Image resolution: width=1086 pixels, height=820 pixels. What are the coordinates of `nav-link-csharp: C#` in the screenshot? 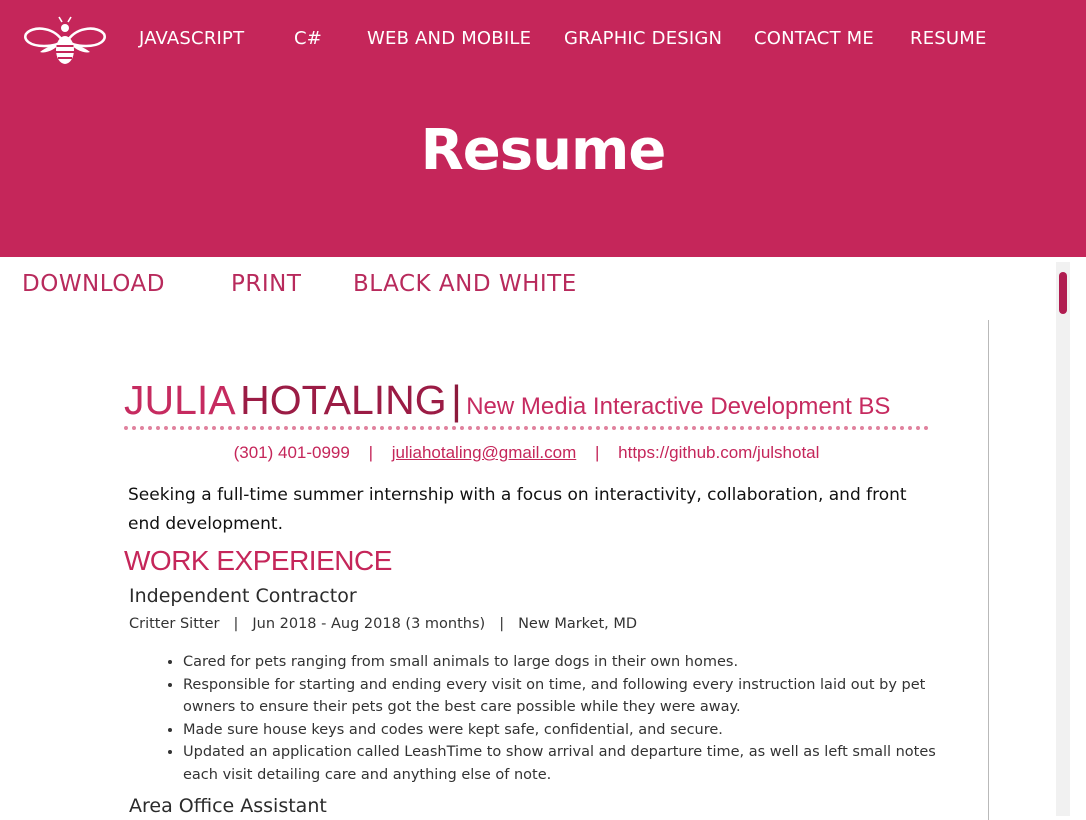 It's located at (308, 38).